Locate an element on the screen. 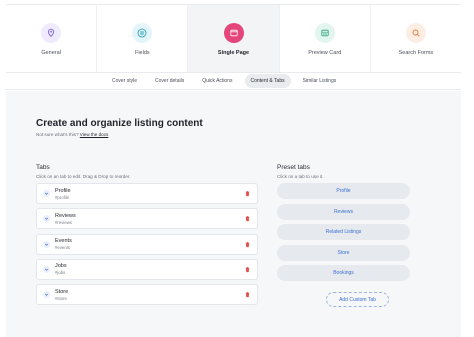 The height and width of the screenshot is (337, 474). tab-hash: #jobs is located at coordinates (60, 273).